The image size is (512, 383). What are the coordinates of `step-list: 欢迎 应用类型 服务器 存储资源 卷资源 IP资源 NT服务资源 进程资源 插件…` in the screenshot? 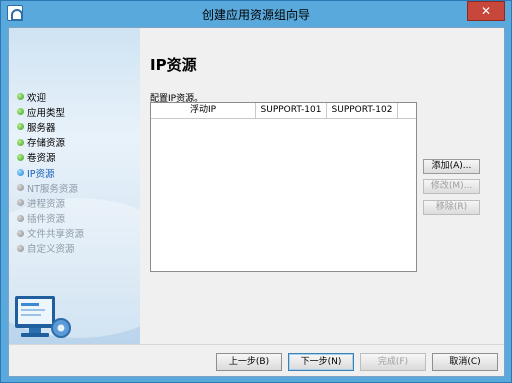 It's located at (50, 172).